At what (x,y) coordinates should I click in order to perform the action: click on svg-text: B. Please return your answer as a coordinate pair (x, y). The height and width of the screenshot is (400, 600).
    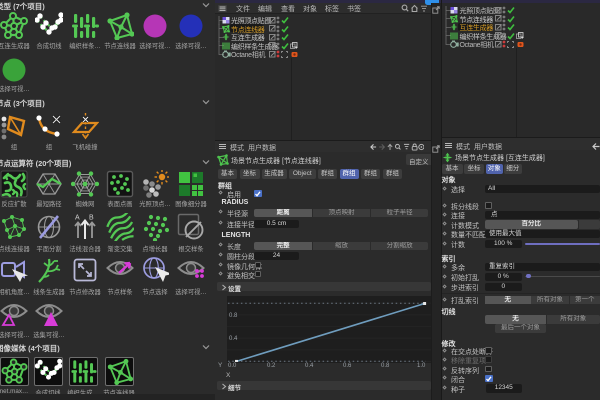
    Looking at the image, I should click on (91, 218).